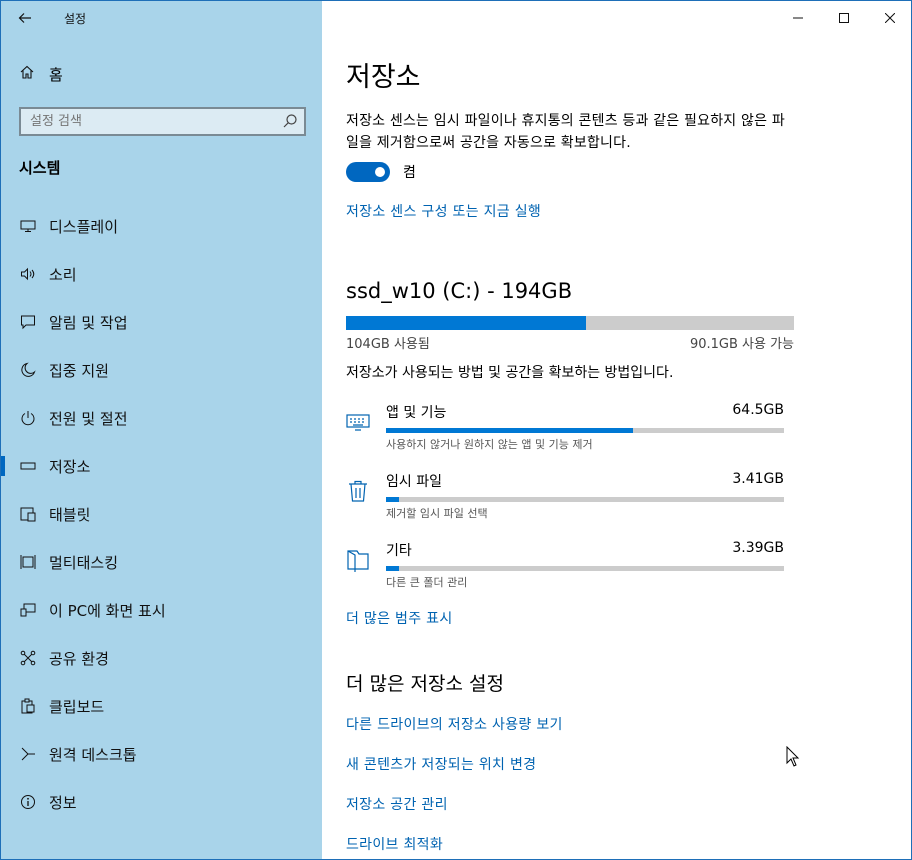  What do you see at coordinates (388, 344) in the screenshot?
I see `used-space-label: 104GB 사용됨` at bounding box center [388, 344].